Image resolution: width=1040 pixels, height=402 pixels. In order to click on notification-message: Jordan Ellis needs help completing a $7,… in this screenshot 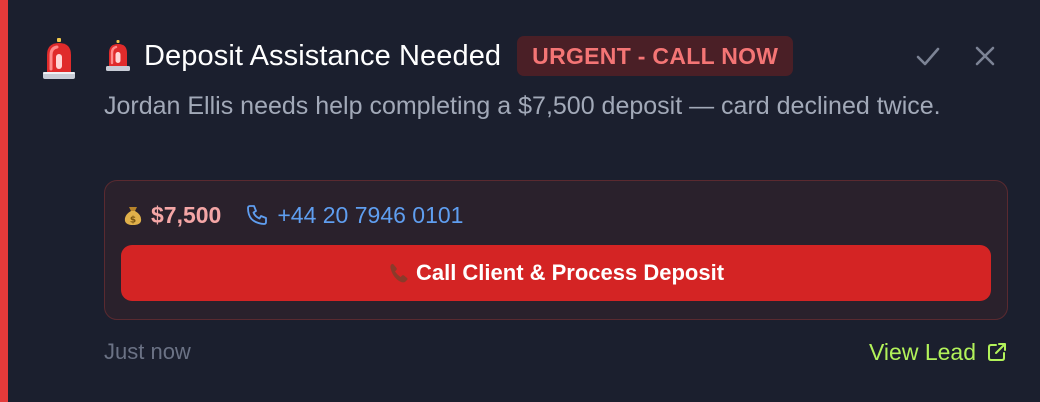, I will do `click(522, 106)`.